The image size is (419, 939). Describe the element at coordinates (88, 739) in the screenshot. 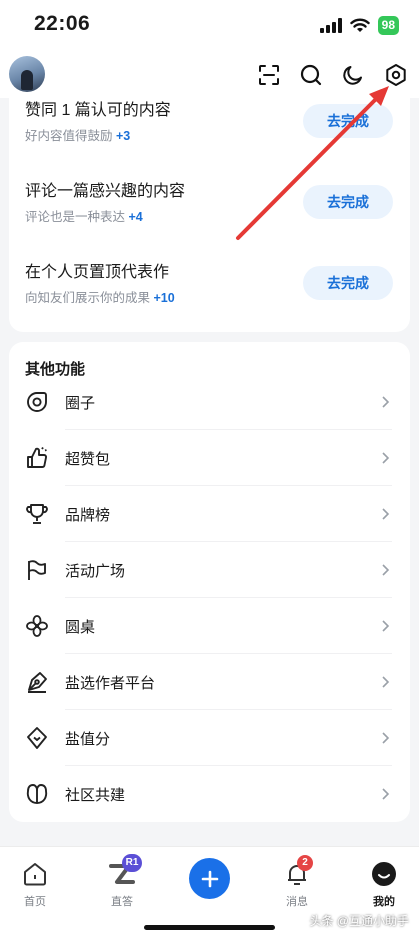

I see `feature-label: 盐值分` at that location.